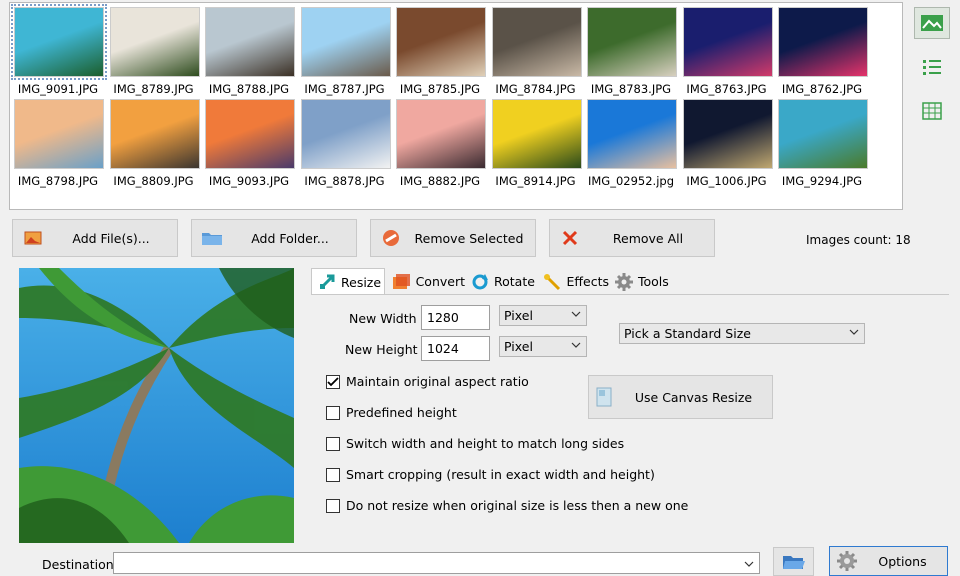  I want to click on thumbnail-filename: IMG_8788.JPG, so click(249, 89).